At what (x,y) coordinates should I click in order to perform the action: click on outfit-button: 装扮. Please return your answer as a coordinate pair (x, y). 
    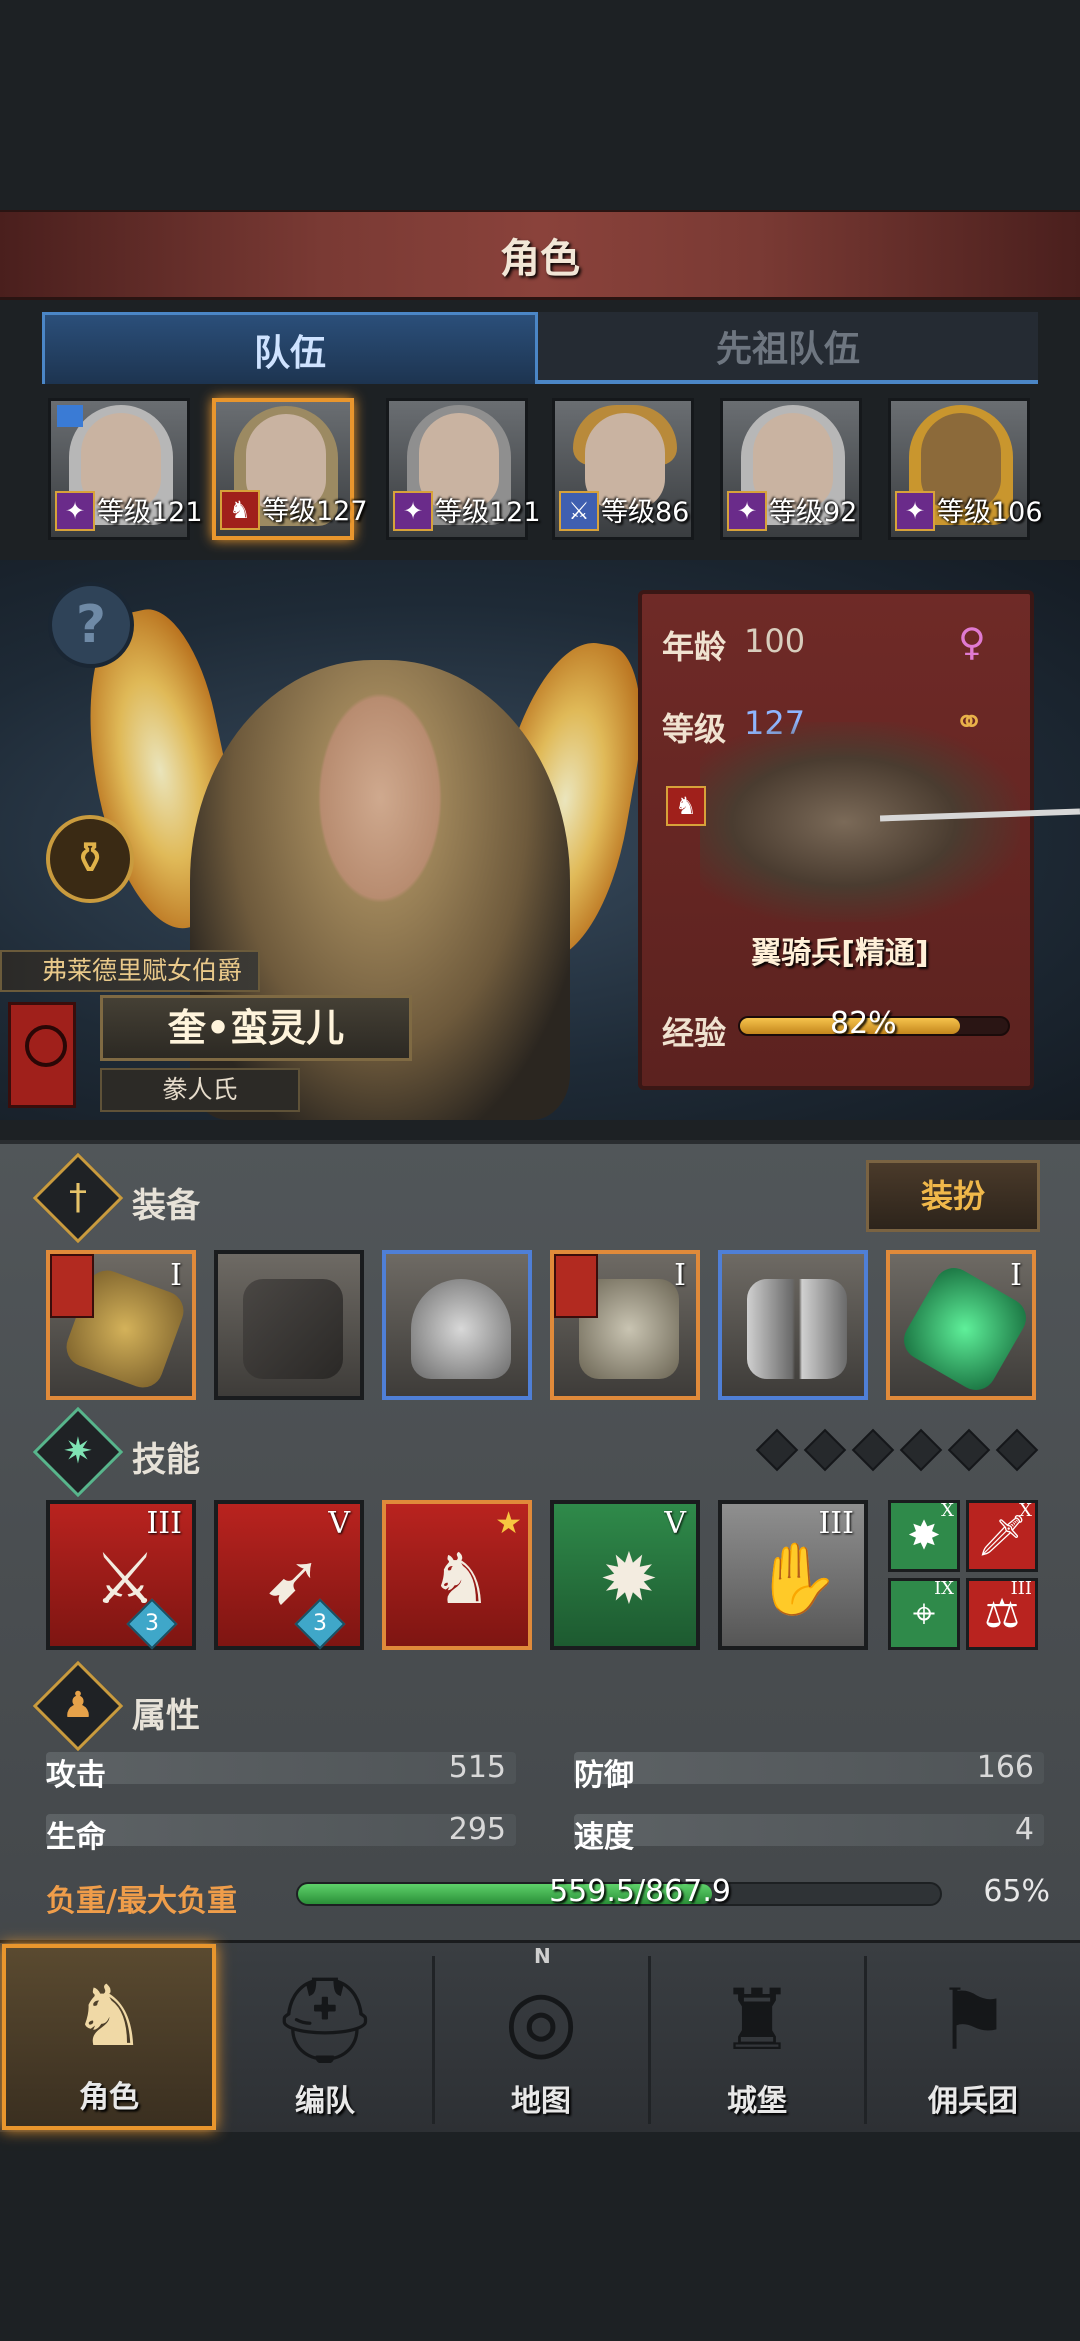
    Looking at the image, I should click on (953, 1196).